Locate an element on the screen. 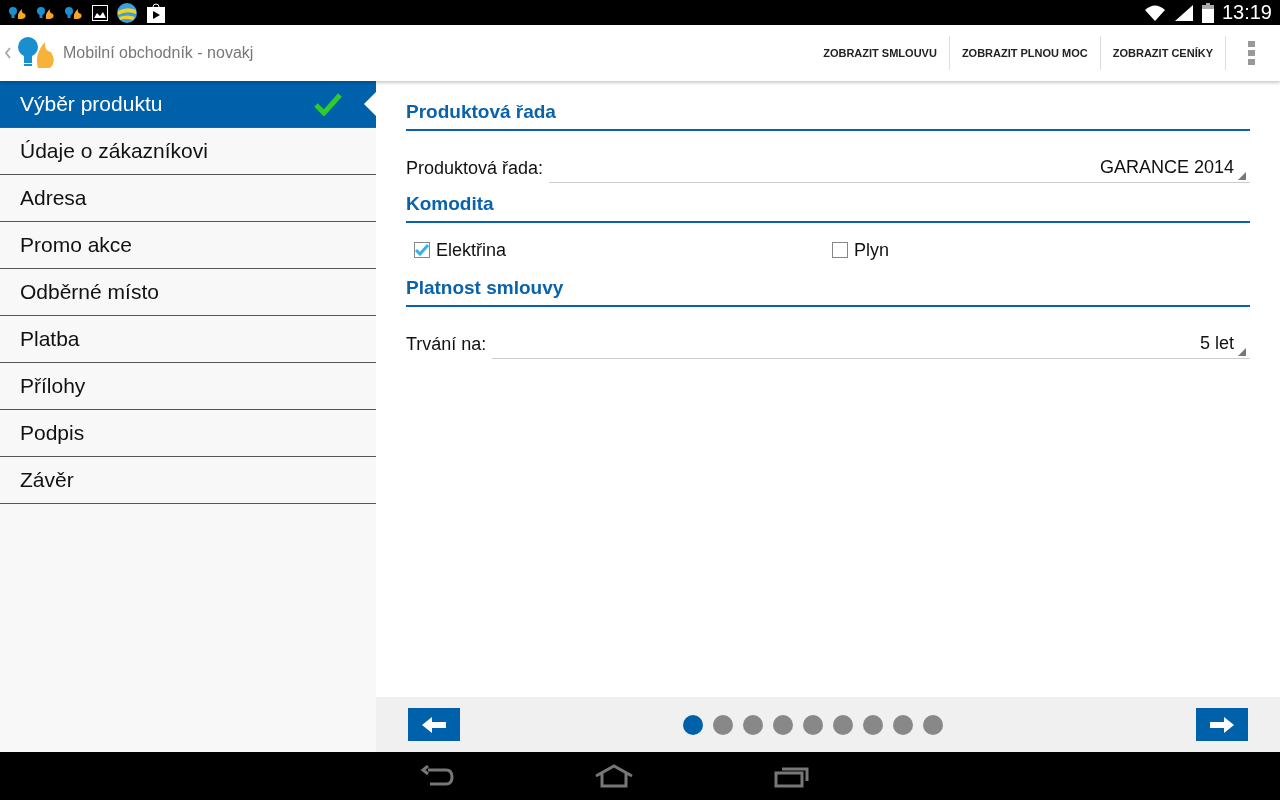 This screenshot has height=800, width=1280. dropdown-field: 5 let is located at coordinates (871, 346).